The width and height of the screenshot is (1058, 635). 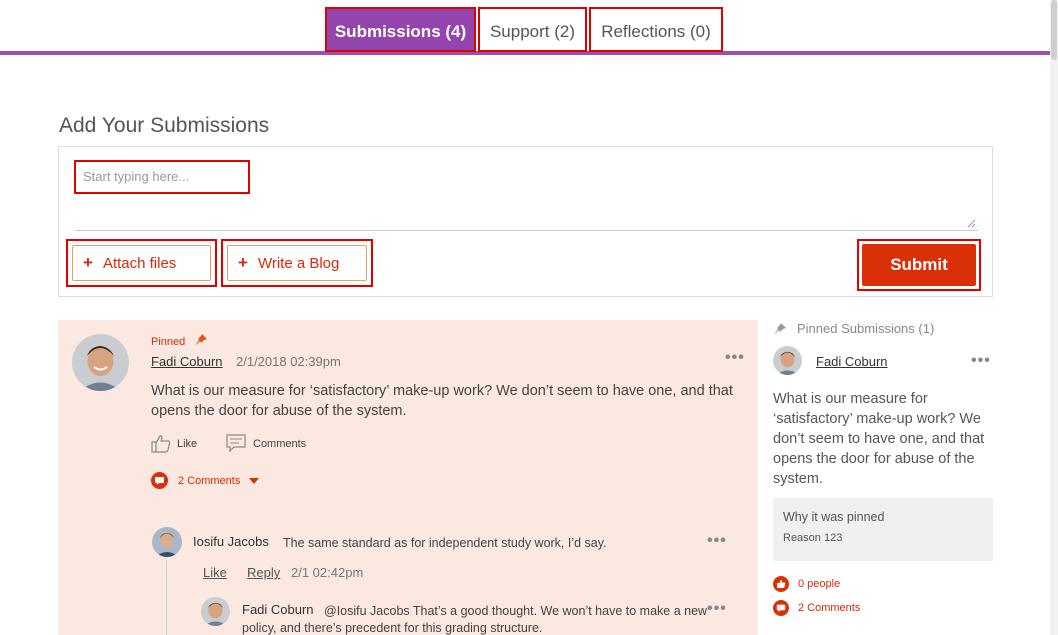 I want to click on scrollbar-thumb, so click(x=1054, y=30).